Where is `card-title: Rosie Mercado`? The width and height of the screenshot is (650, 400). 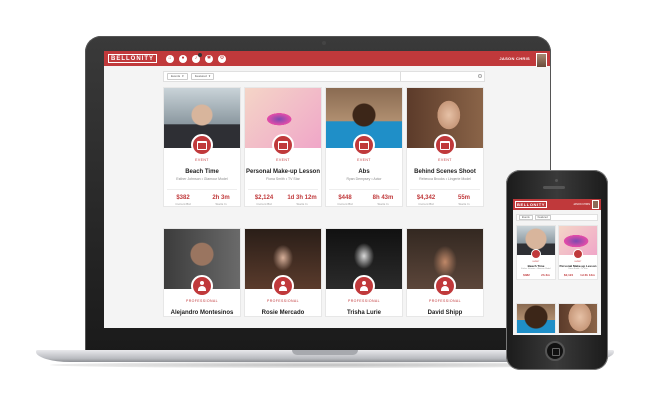
card-title: Rosie Mercado is located at coordinates (283, 313).